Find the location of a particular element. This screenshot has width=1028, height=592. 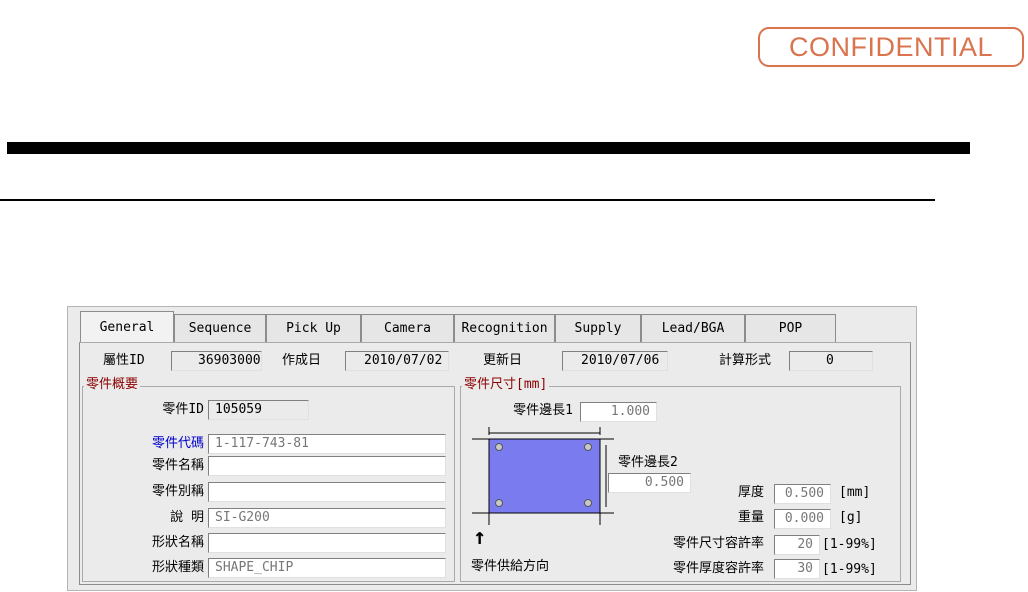

shape-name-input is located at coordinates (327, 543).